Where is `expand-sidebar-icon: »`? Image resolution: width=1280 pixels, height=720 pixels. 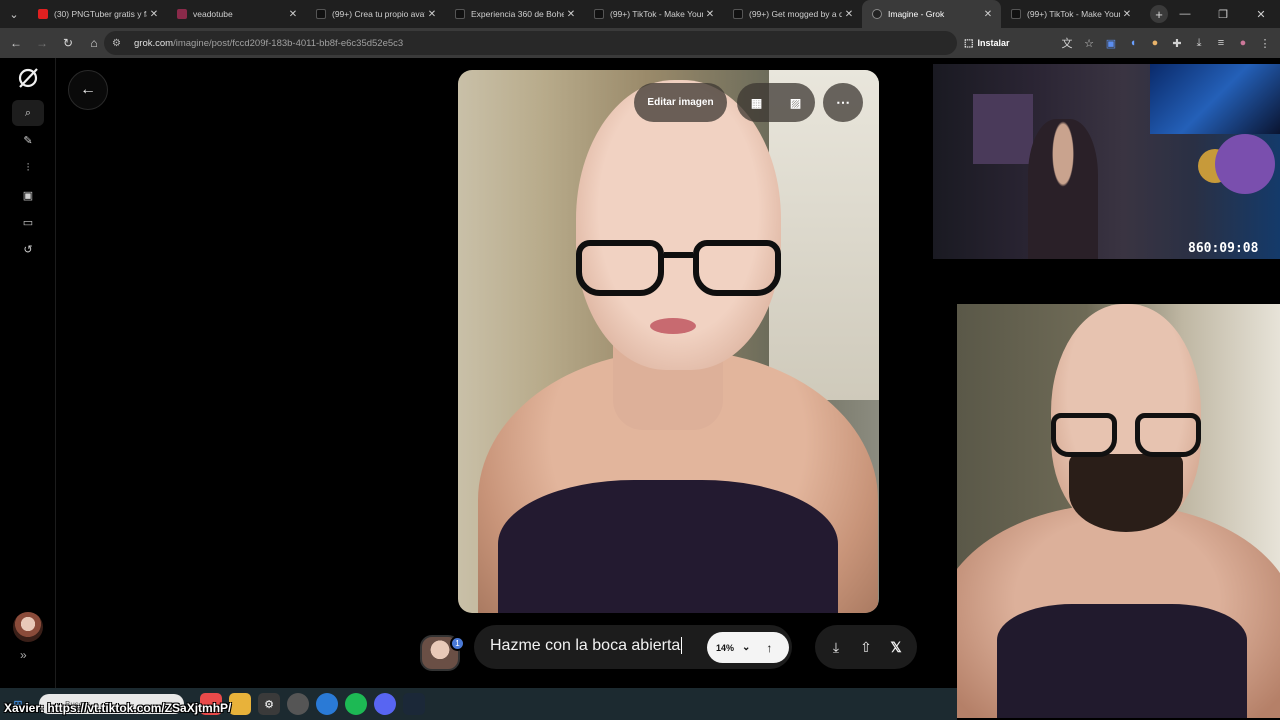
expand-sidebar-icon: » is located at coordinates (23, 655).